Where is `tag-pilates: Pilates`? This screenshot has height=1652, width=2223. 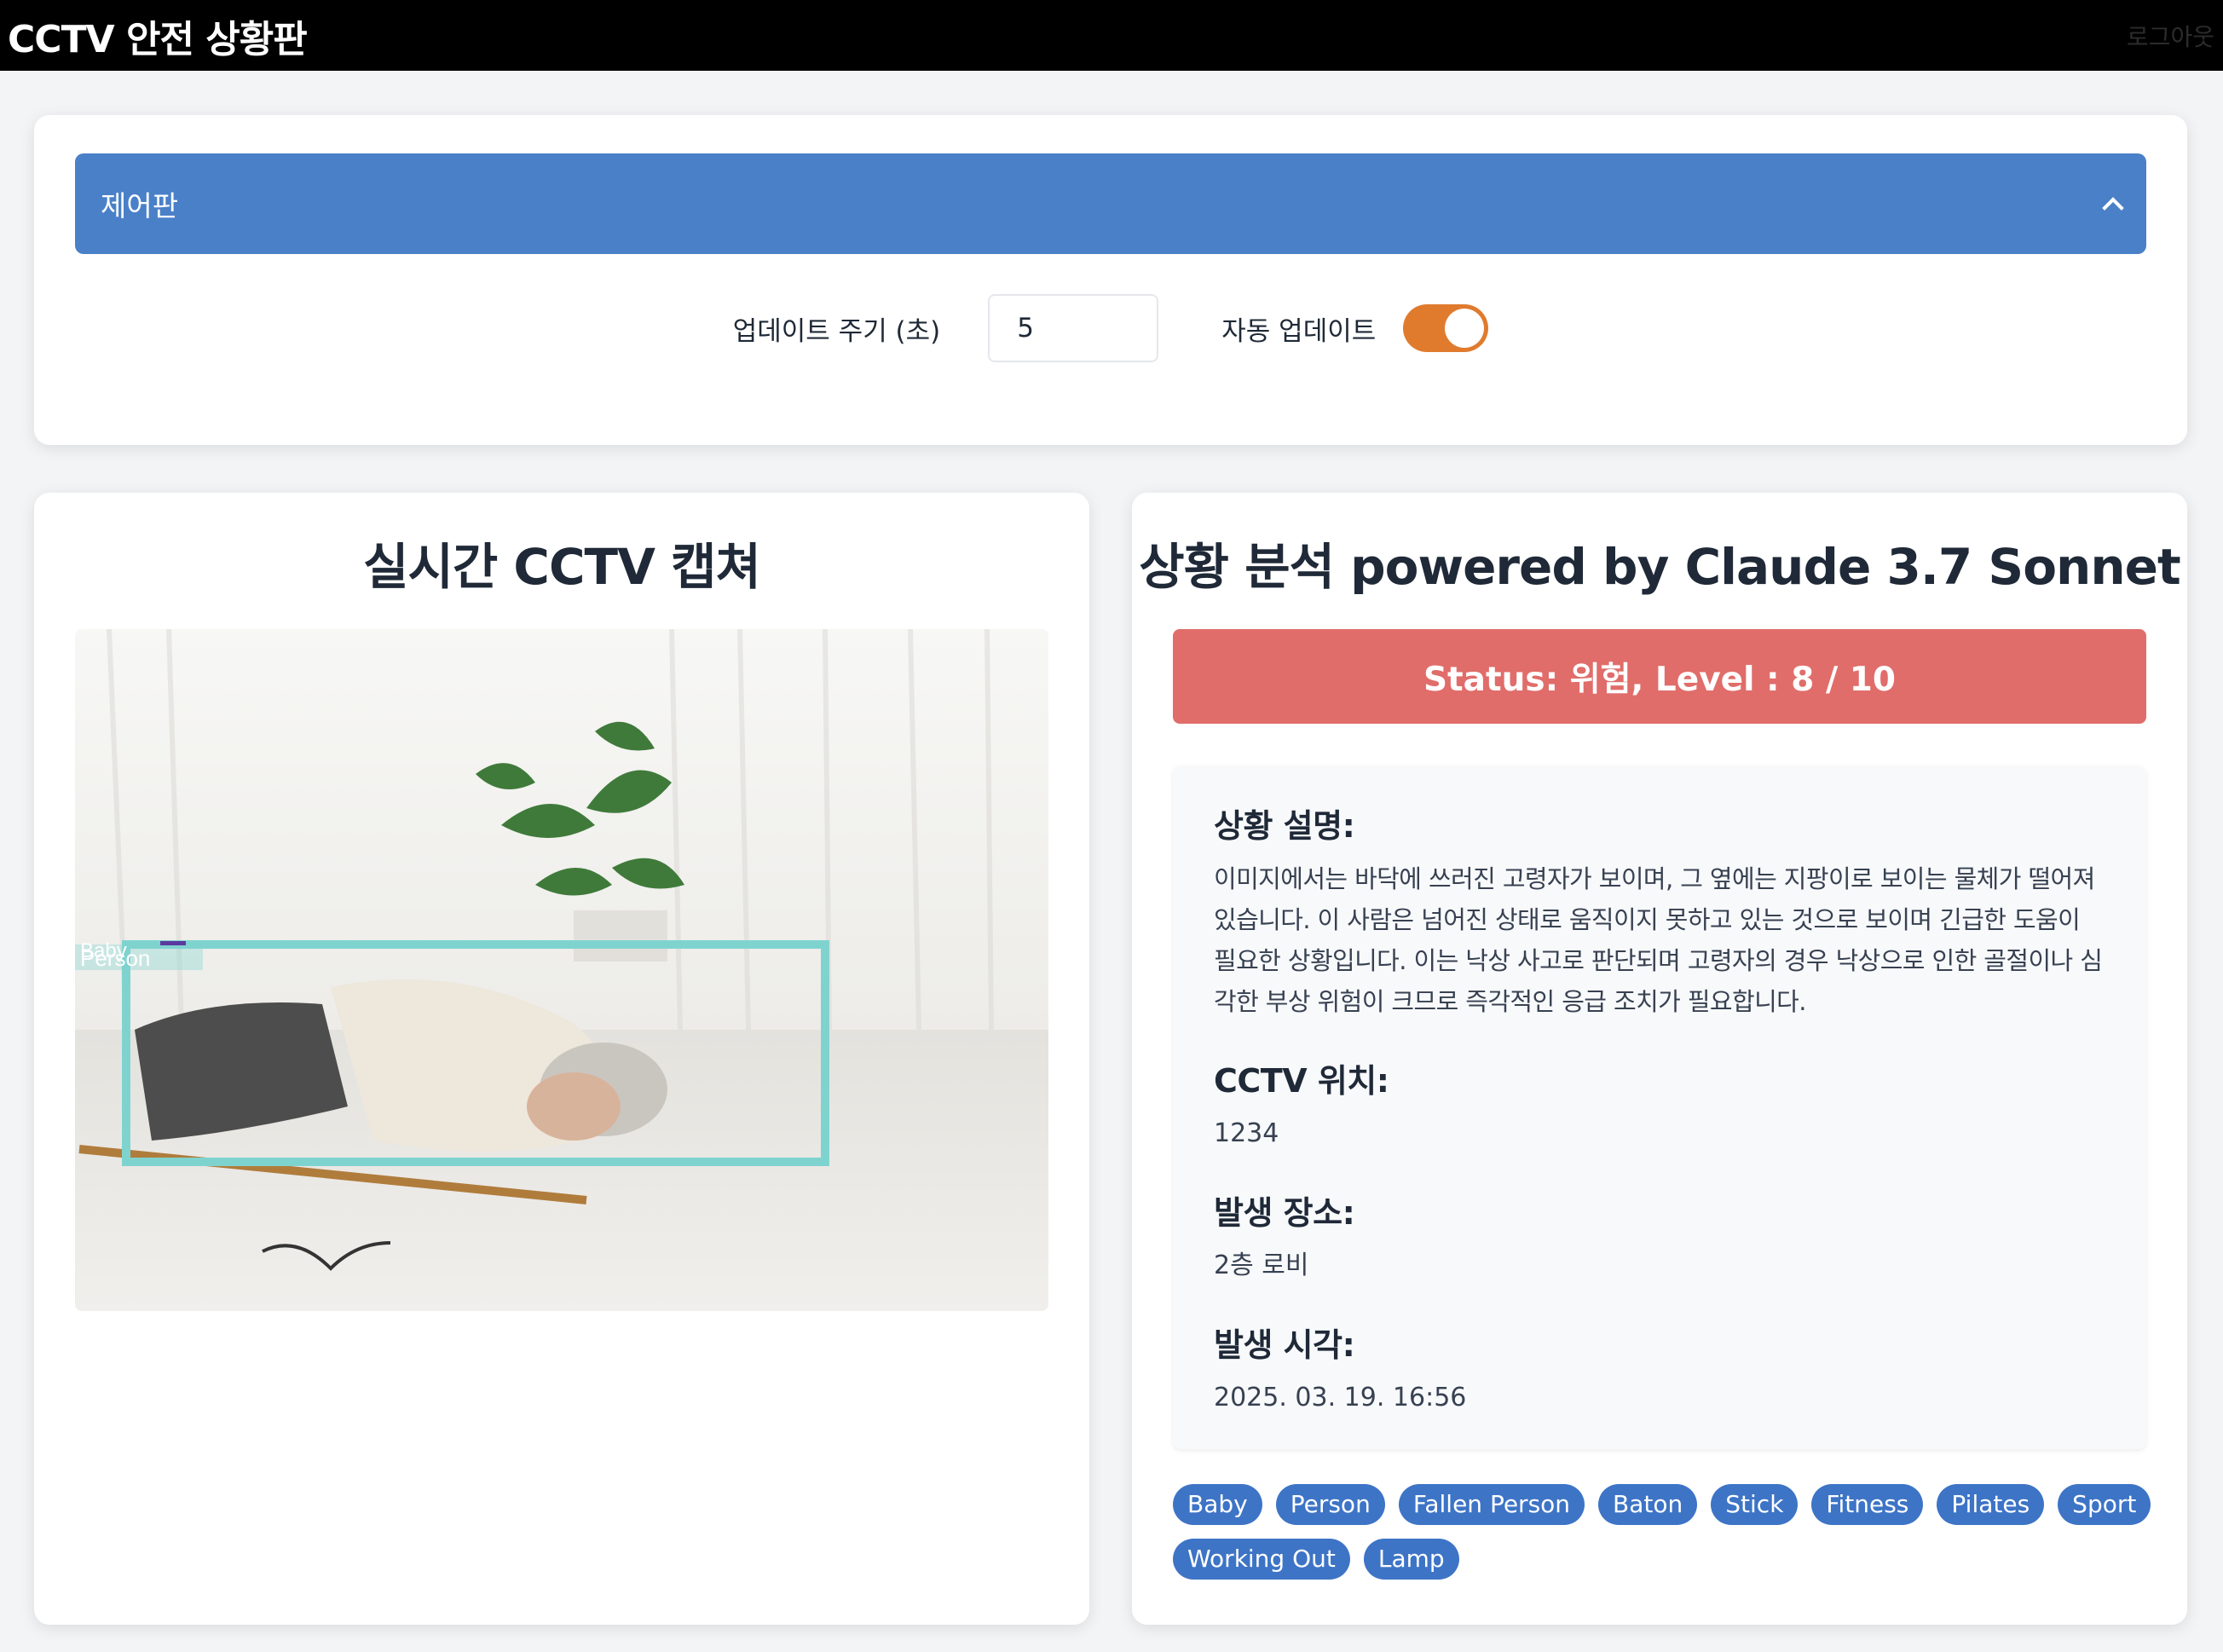 tag-pilates: Pilates is located at coordinates (1991, 1504).